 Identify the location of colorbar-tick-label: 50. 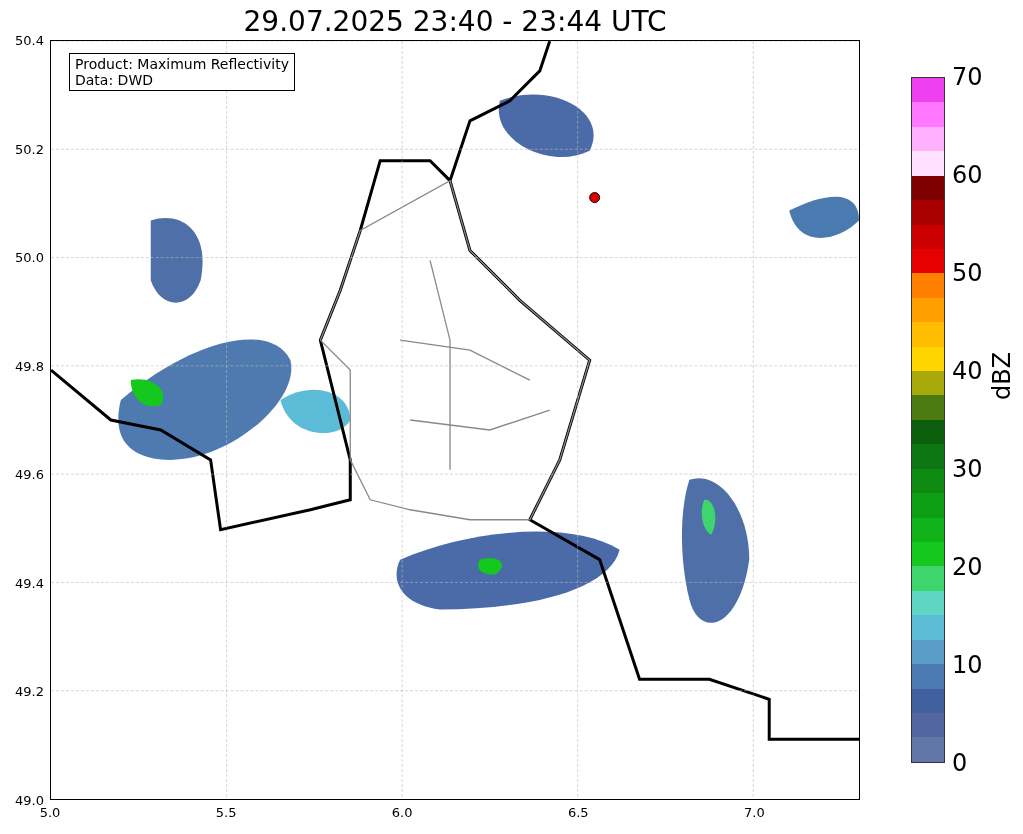
(967, 273).